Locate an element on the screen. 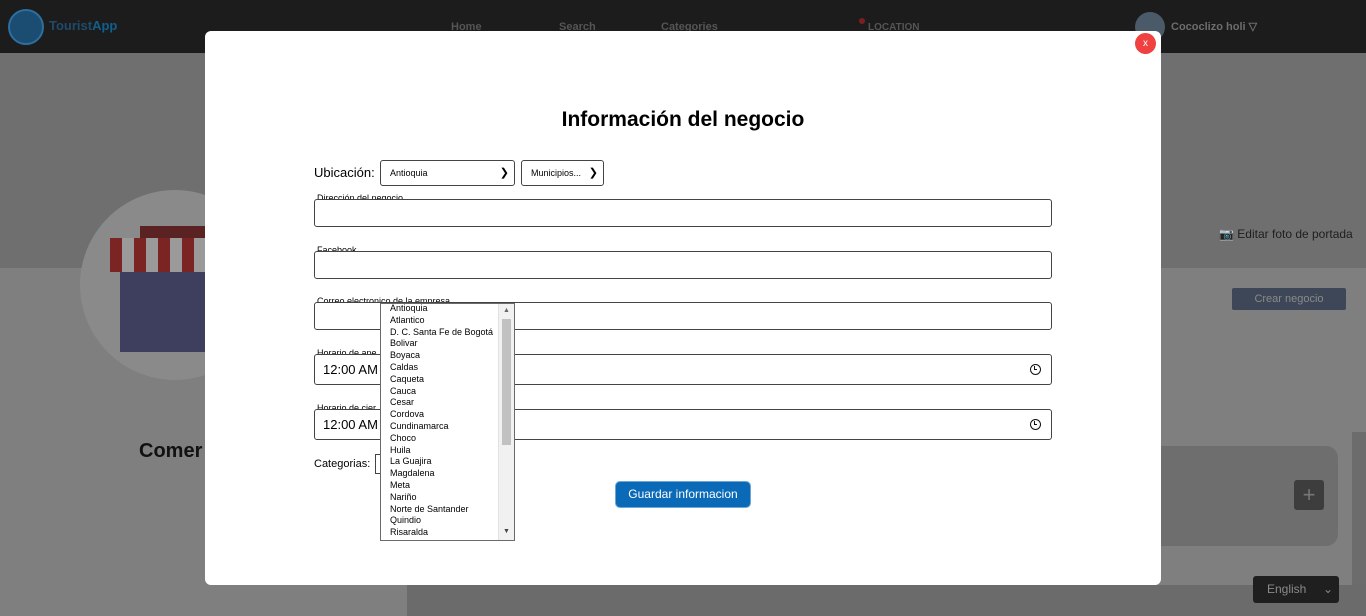 This screenshot has height=616, width=1366. dropdown-option: Huila is located at coordinates (440, 451).